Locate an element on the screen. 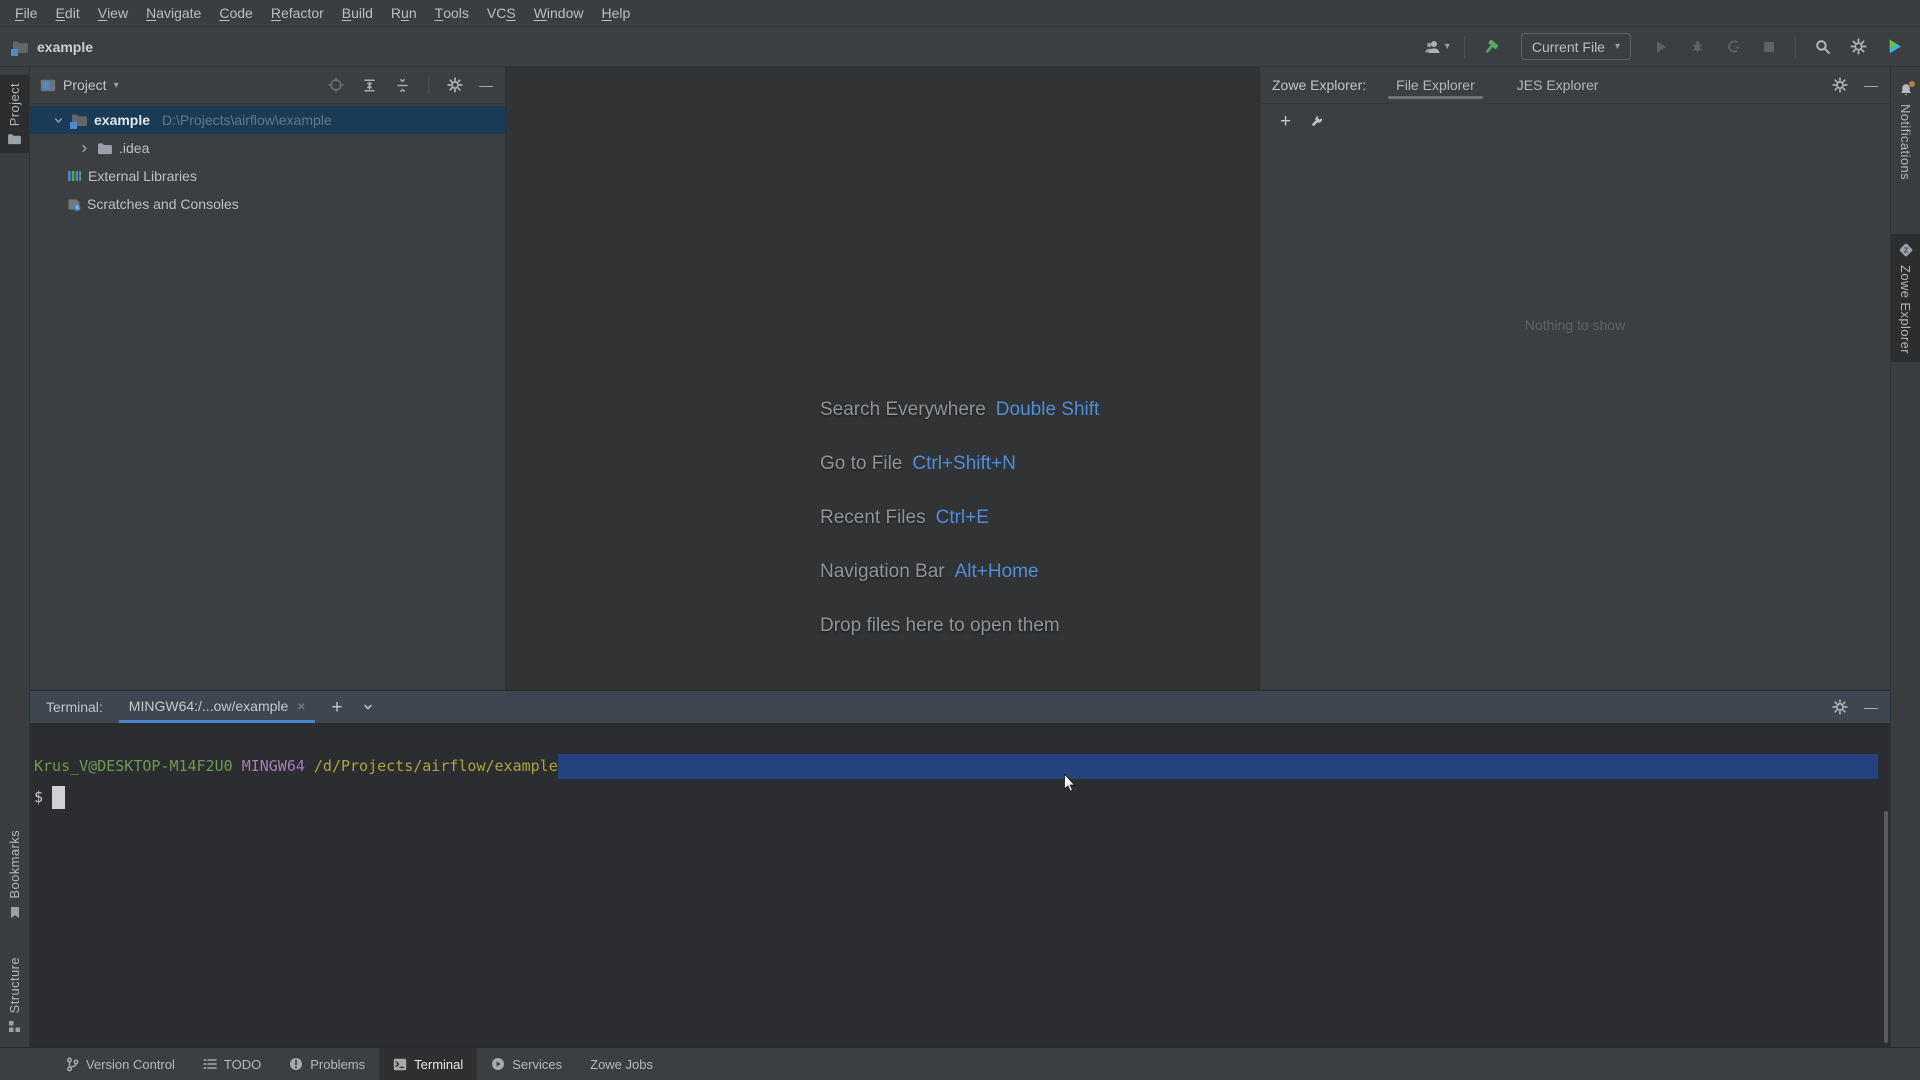 The height and width of the screenshot is (1080, 1920). menu-refactor: Refactor is located at coordinates (297, 13).